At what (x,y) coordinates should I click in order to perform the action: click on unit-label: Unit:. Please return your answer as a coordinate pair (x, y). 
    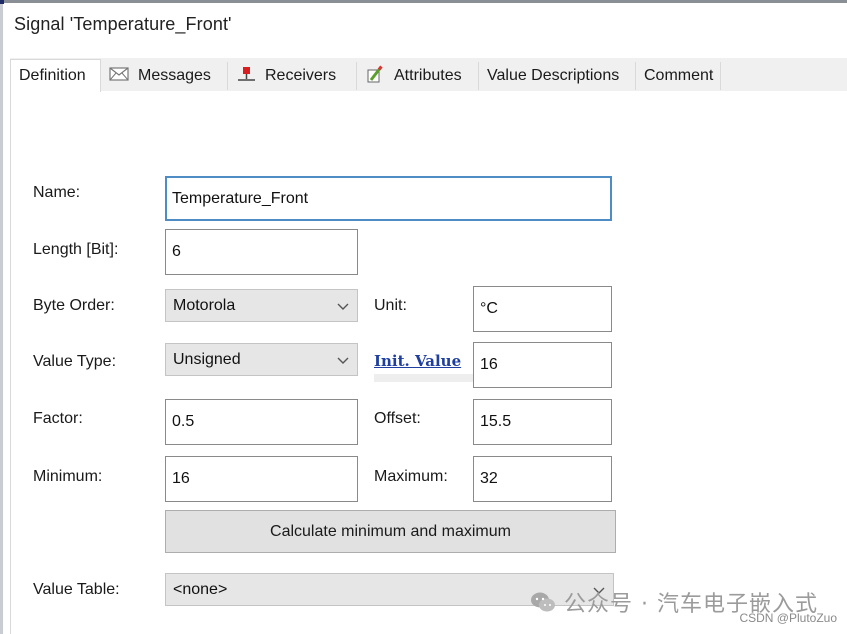
    Looking at the image, I should click on (390, 305).